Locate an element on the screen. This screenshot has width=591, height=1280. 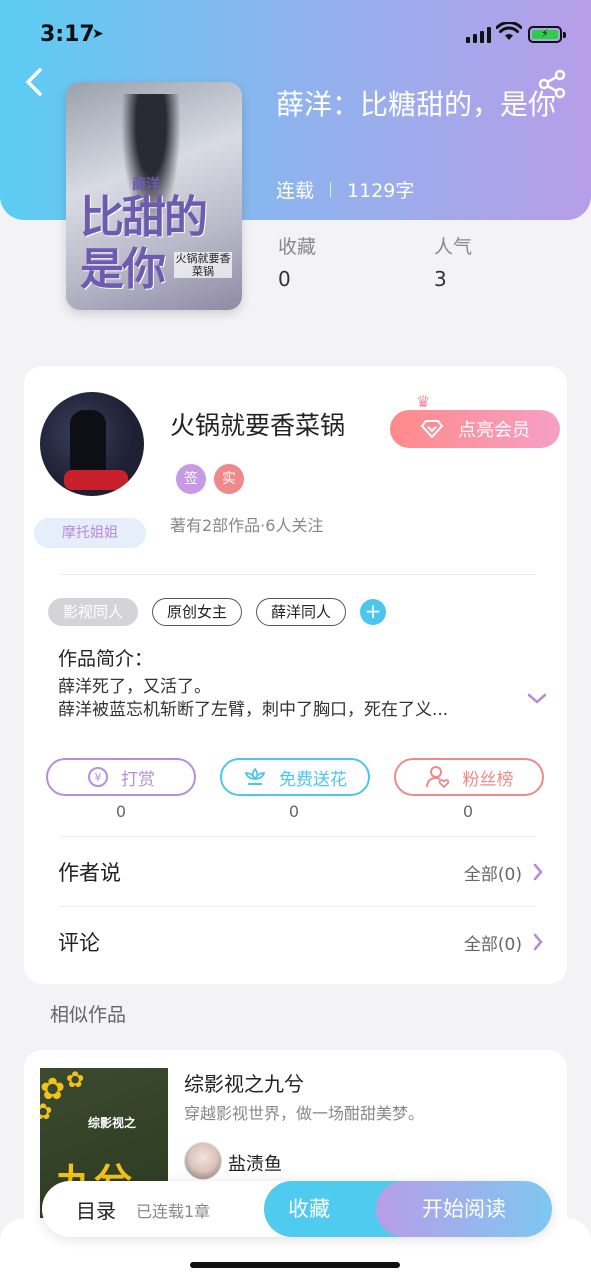
author-avatar is located at coordinates (92, 444).